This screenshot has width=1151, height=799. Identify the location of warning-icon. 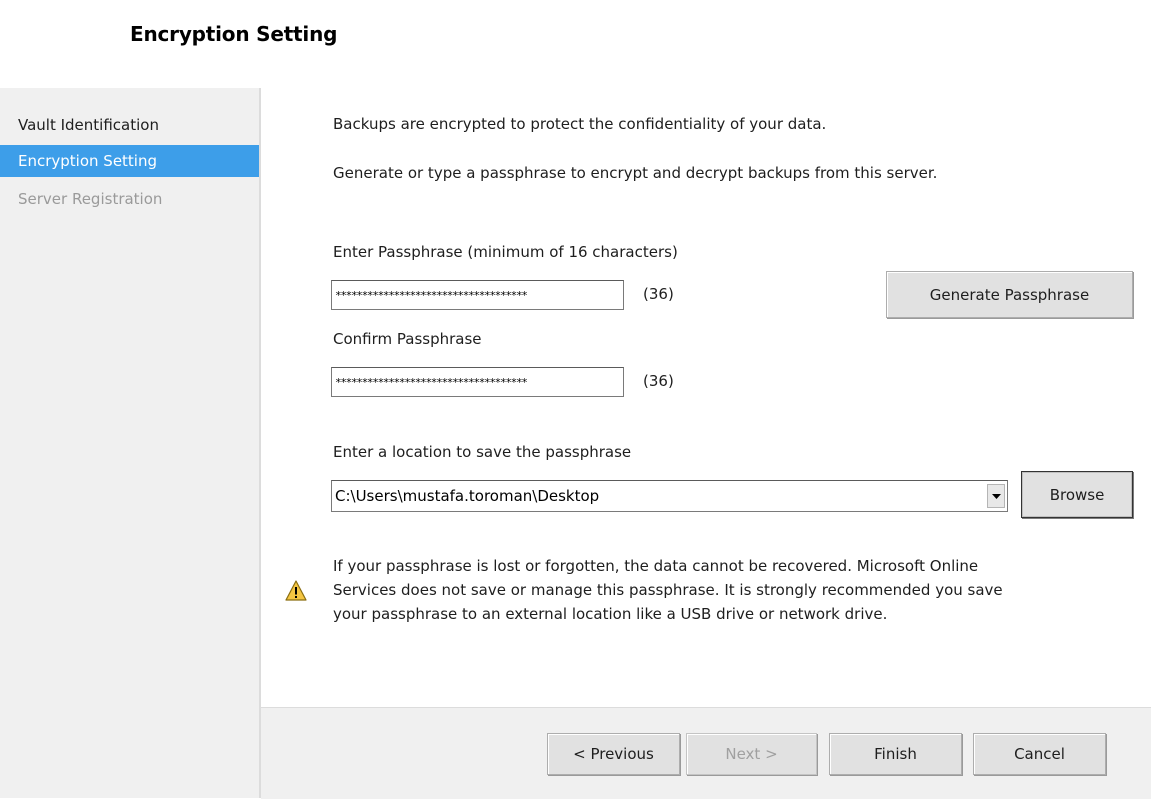
(296, 591).